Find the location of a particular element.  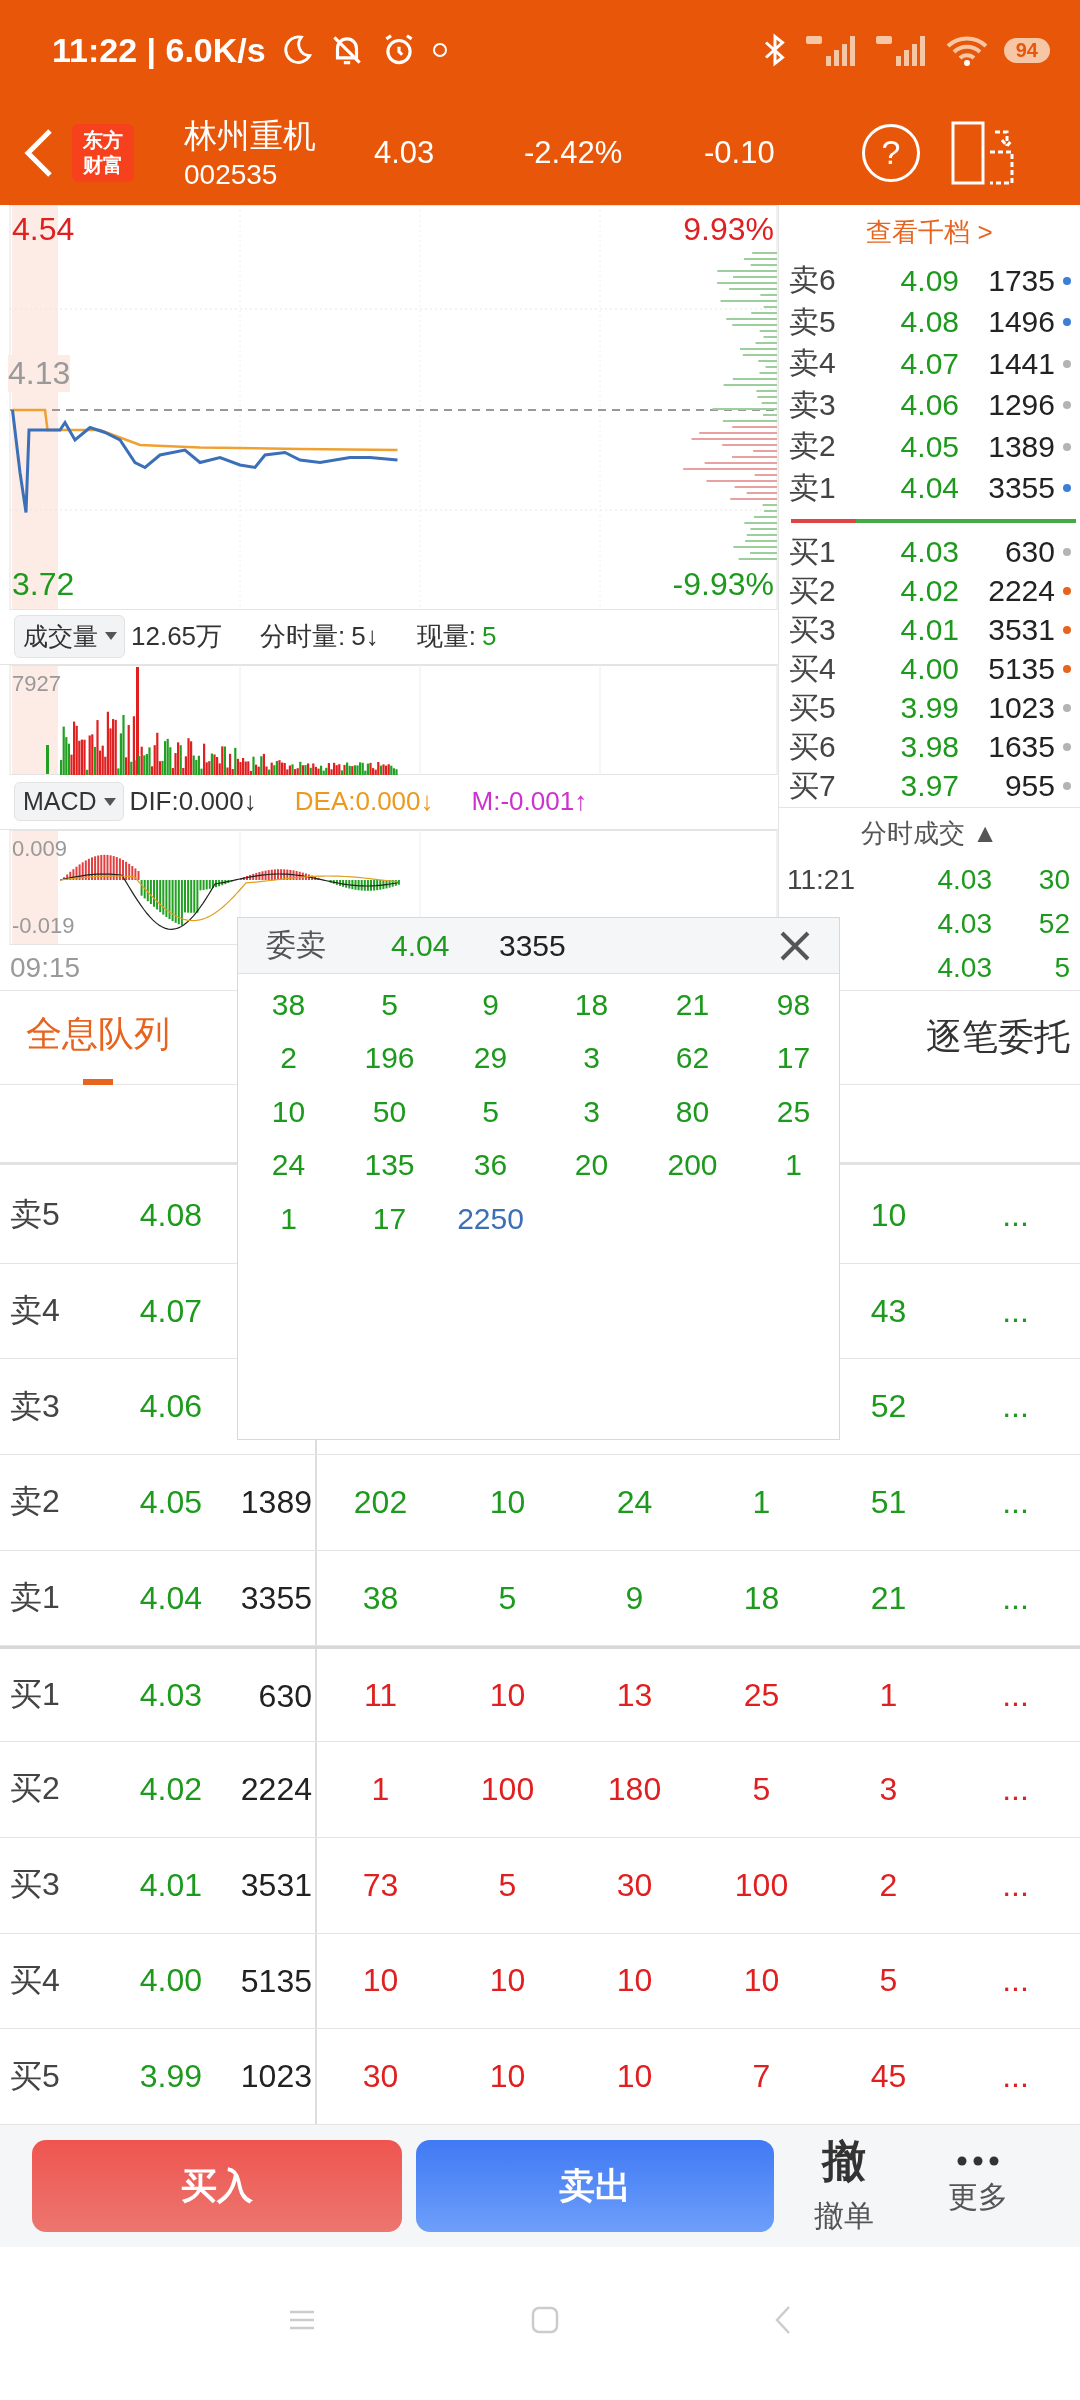

cancel-label: 撤单 is located at coordinates (844, 2216).